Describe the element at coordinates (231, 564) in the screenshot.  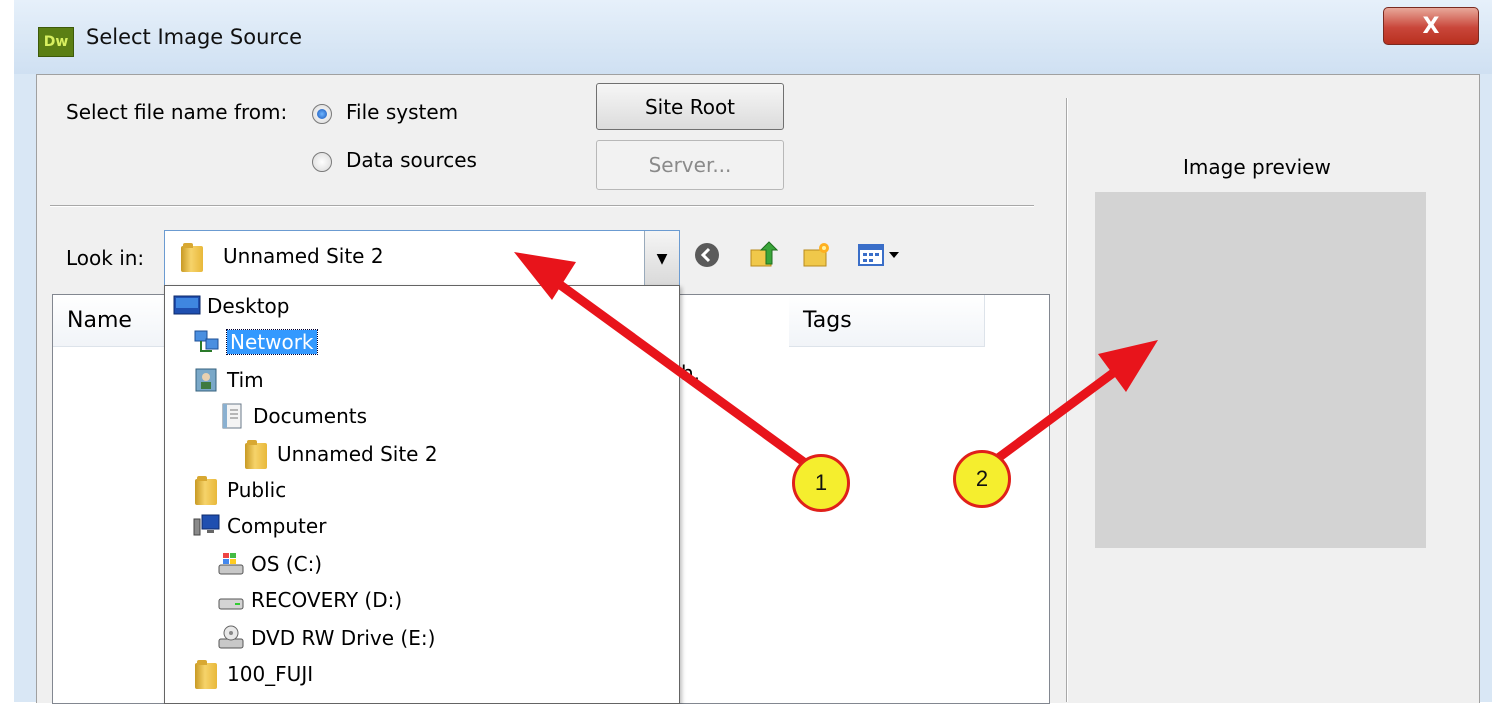
I see `windows-drive-icon` at that location.